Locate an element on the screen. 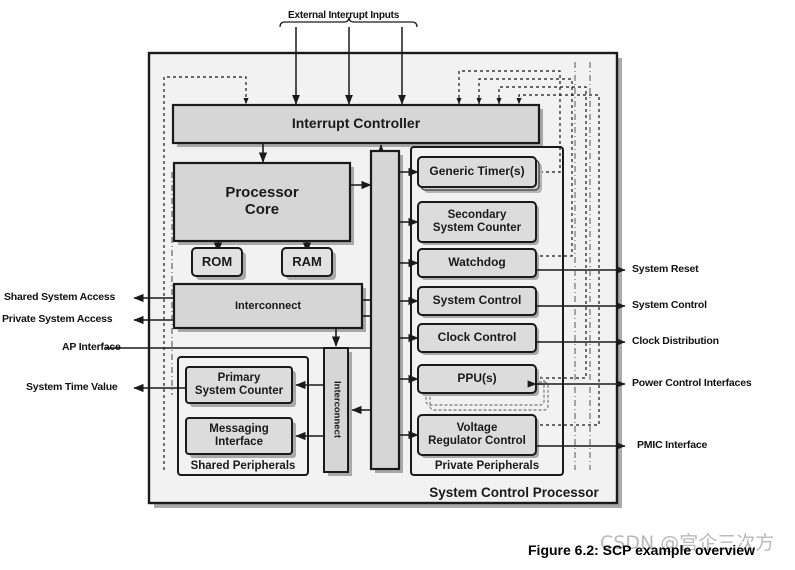 The image size is (795, 570). block-interconnect-center is located at coordinates (385, 310).